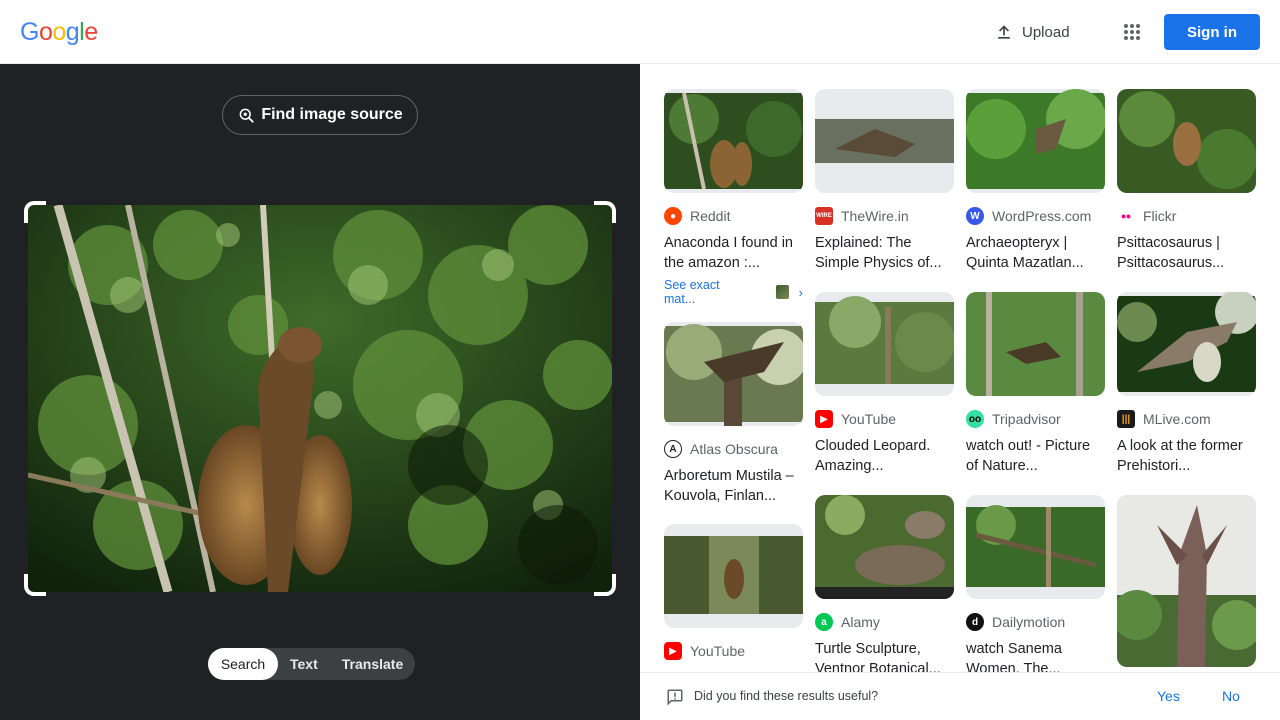  I want to click on result-card, so click(1186, 581).